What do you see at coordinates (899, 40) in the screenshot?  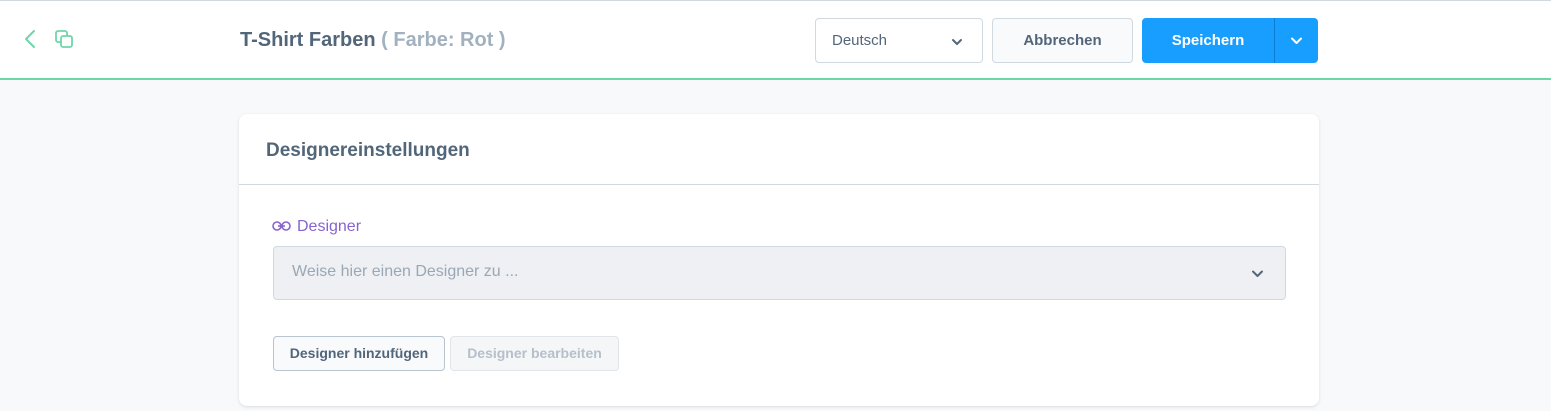 I see `language-select: Deutsch` at bounding box center [899, 40].